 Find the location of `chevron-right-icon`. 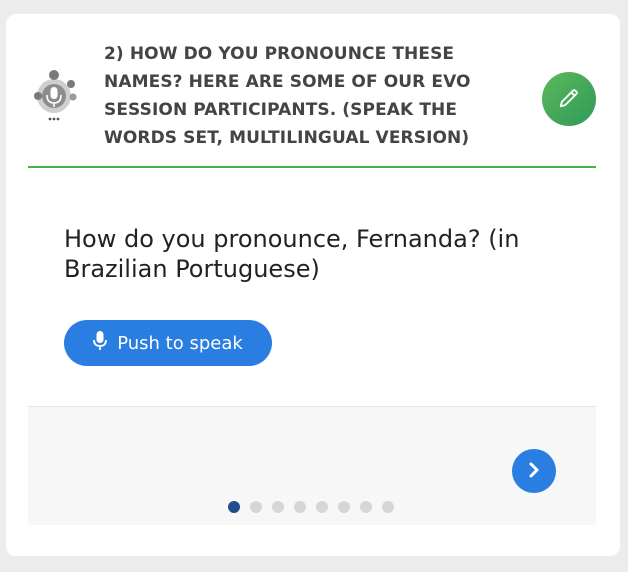

chevron-right-icon is located at coordinates (534, 471).